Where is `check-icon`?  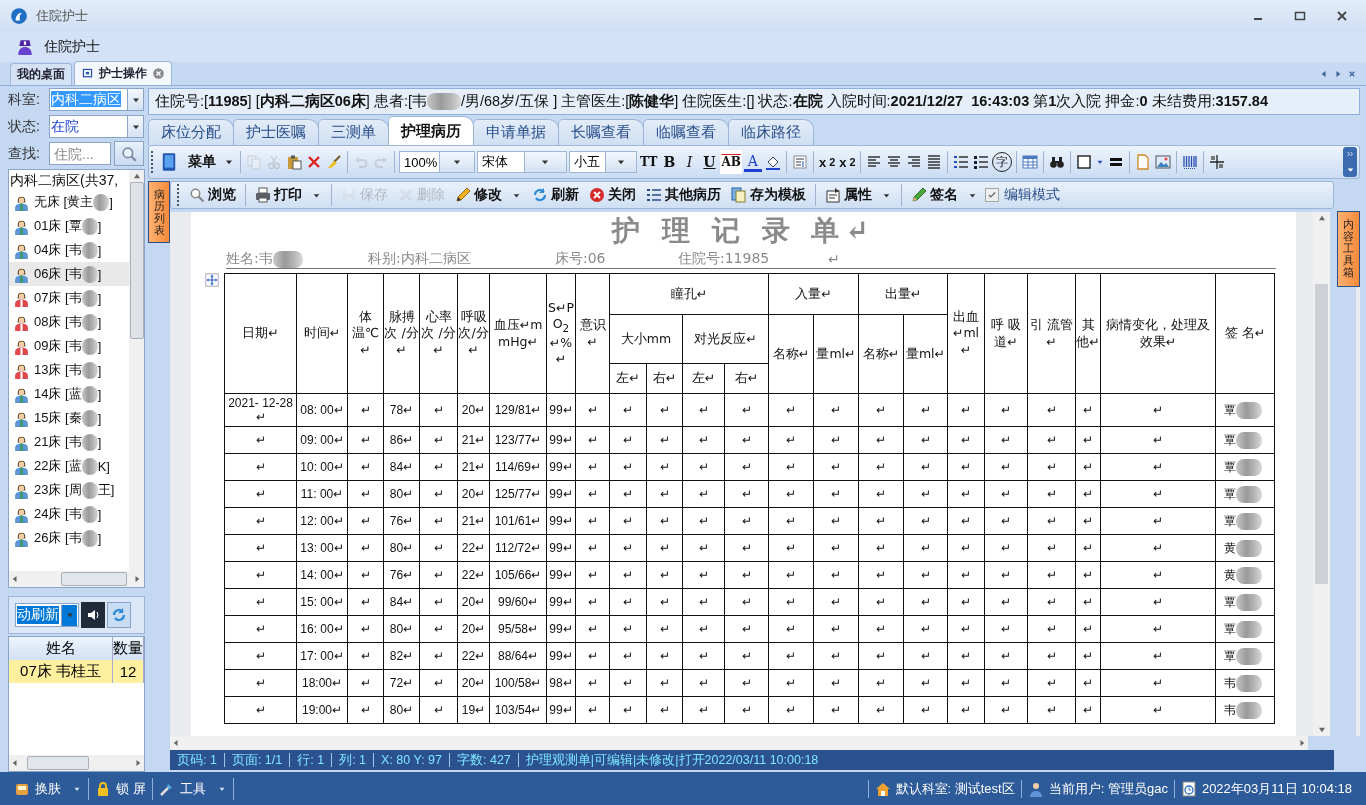 check-icon is located at coordinates (992, 195).